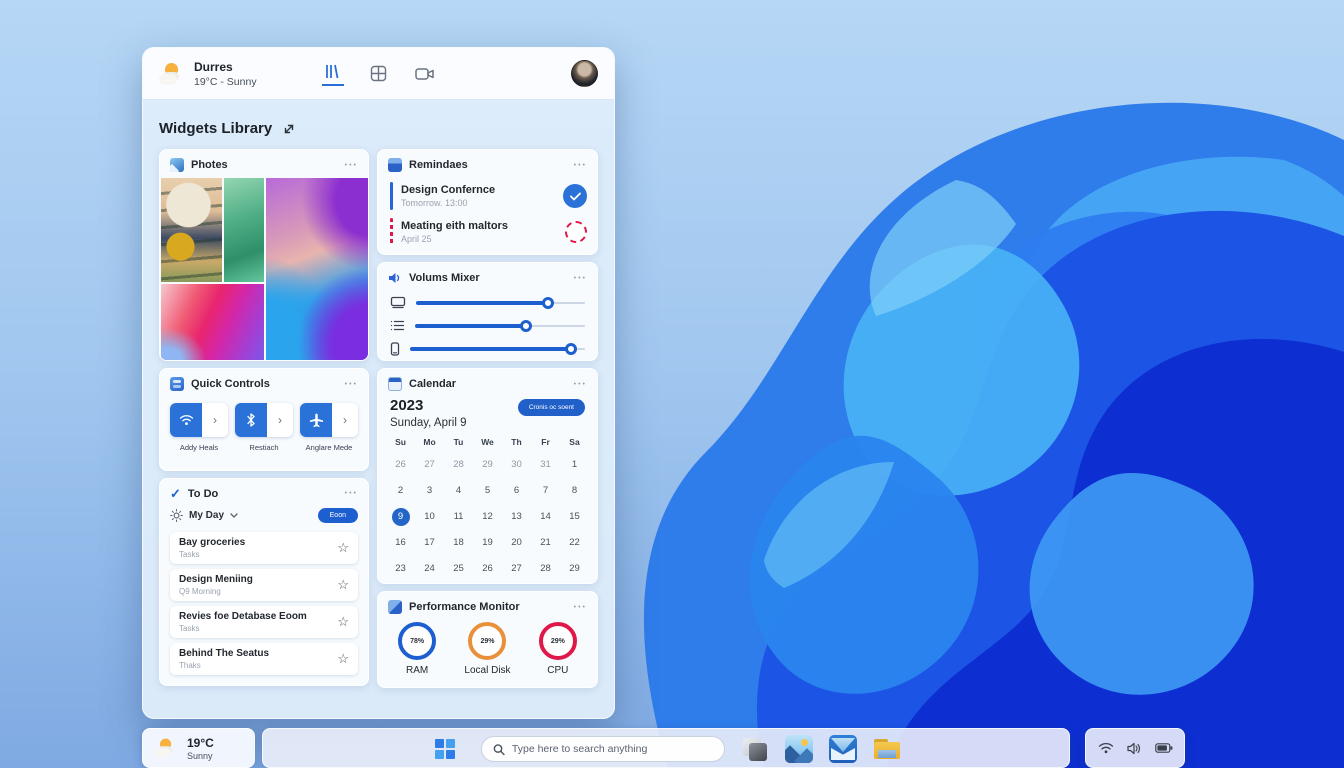  What do you see at coordinates (351, 493) in the screenshot?
I see `todo-menu-button: •••` at bounding box center [351, 493].